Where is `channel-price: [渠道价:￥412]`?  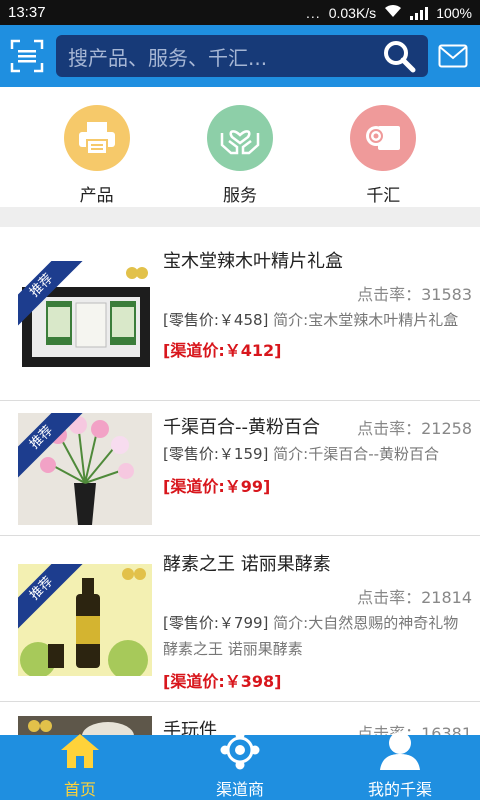 channel-price: [渠道价:￥412] is located at coordinates (222, 350).